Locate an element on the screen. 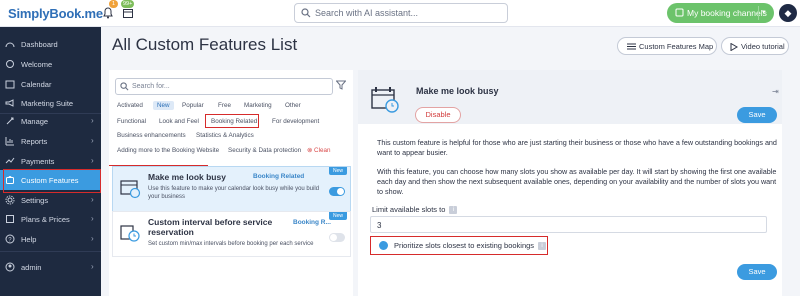 This screenshot has height=296, width=800. filter-chip-activated: Activated is located at coordinates (130, 105).